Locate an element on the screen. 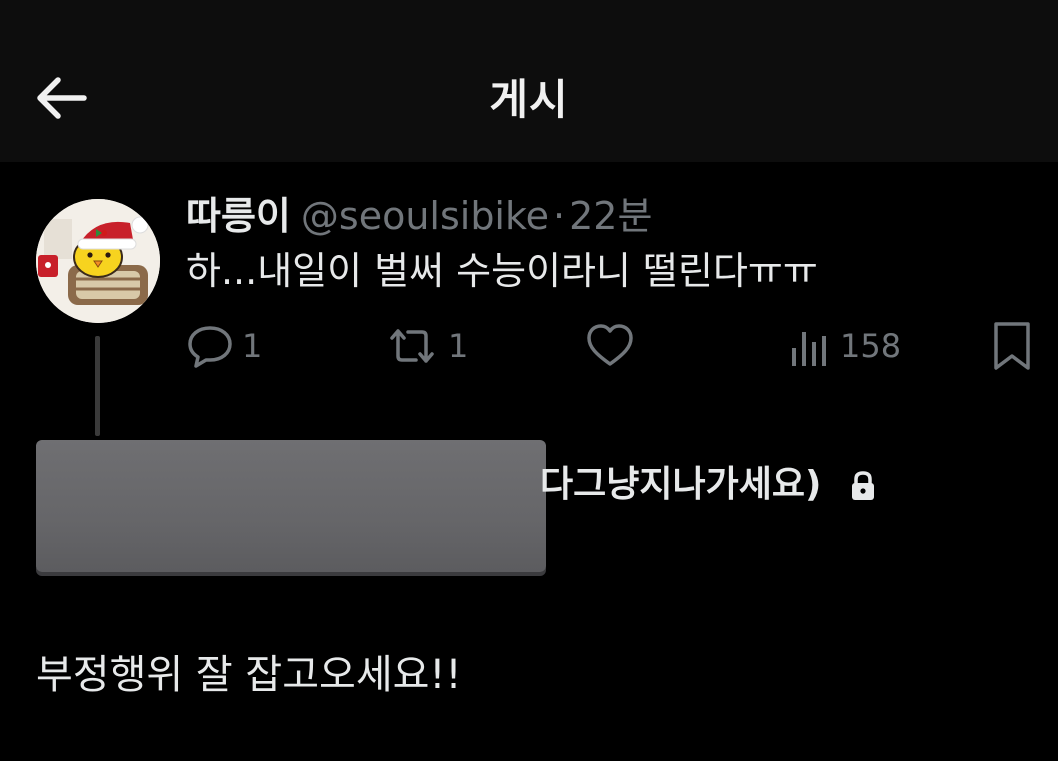 Image resolution: width=1058 pixels, height=761 pixels. like-button is located at coordinates (610, 346).